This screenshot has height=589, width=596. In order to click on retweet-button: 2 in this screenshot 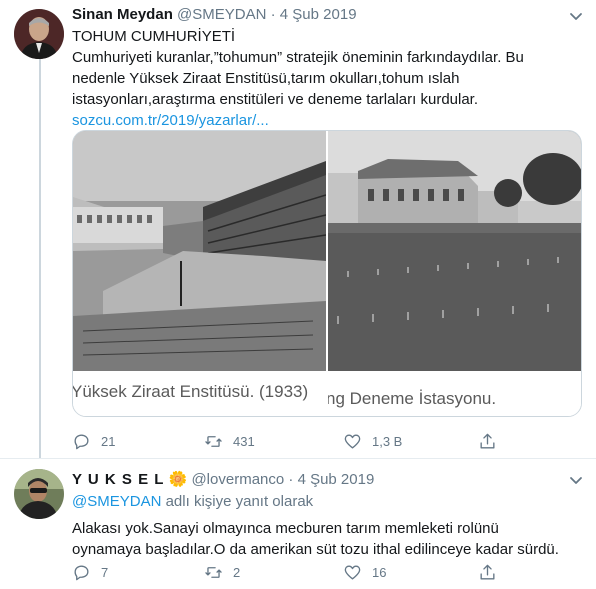, I will do `click(222, 572)`.